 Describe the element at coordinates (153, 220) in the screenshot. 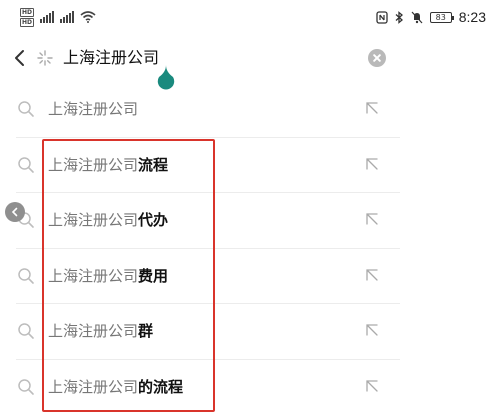

I see `suggestion-suffix: 代办` at that location.